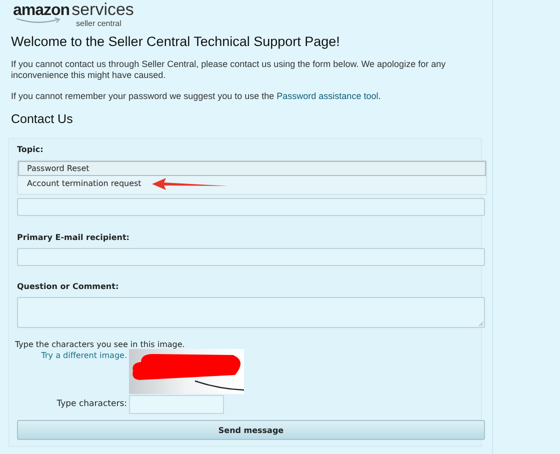 This screenshot has height=454, width=560. Describe the element at coordinates (30, 149) in the screenshot. I see `field-label: Topic:` at that location.